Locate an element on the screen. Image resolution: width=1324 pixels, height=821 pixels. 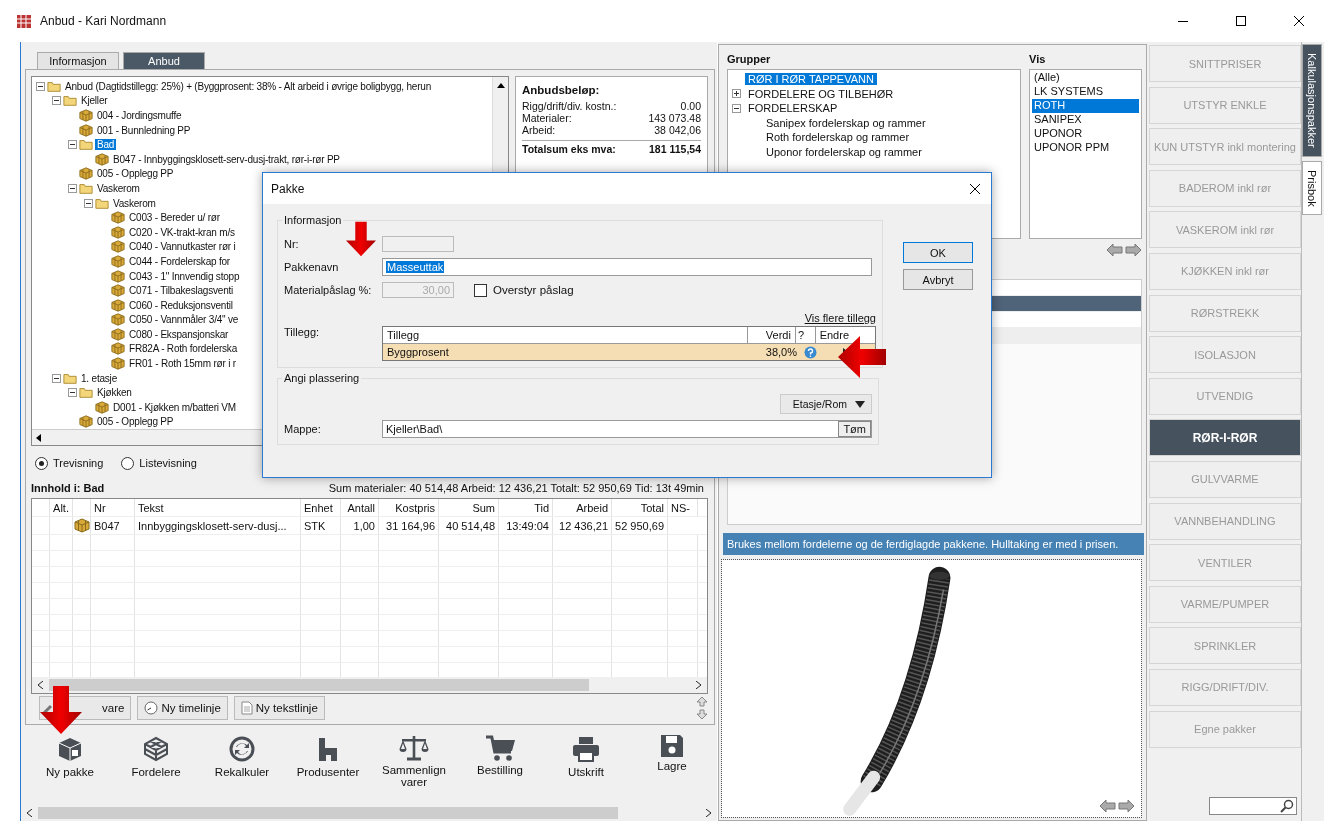
summary-title: Anbudsbeløp: is located at coordinates (561, 90).